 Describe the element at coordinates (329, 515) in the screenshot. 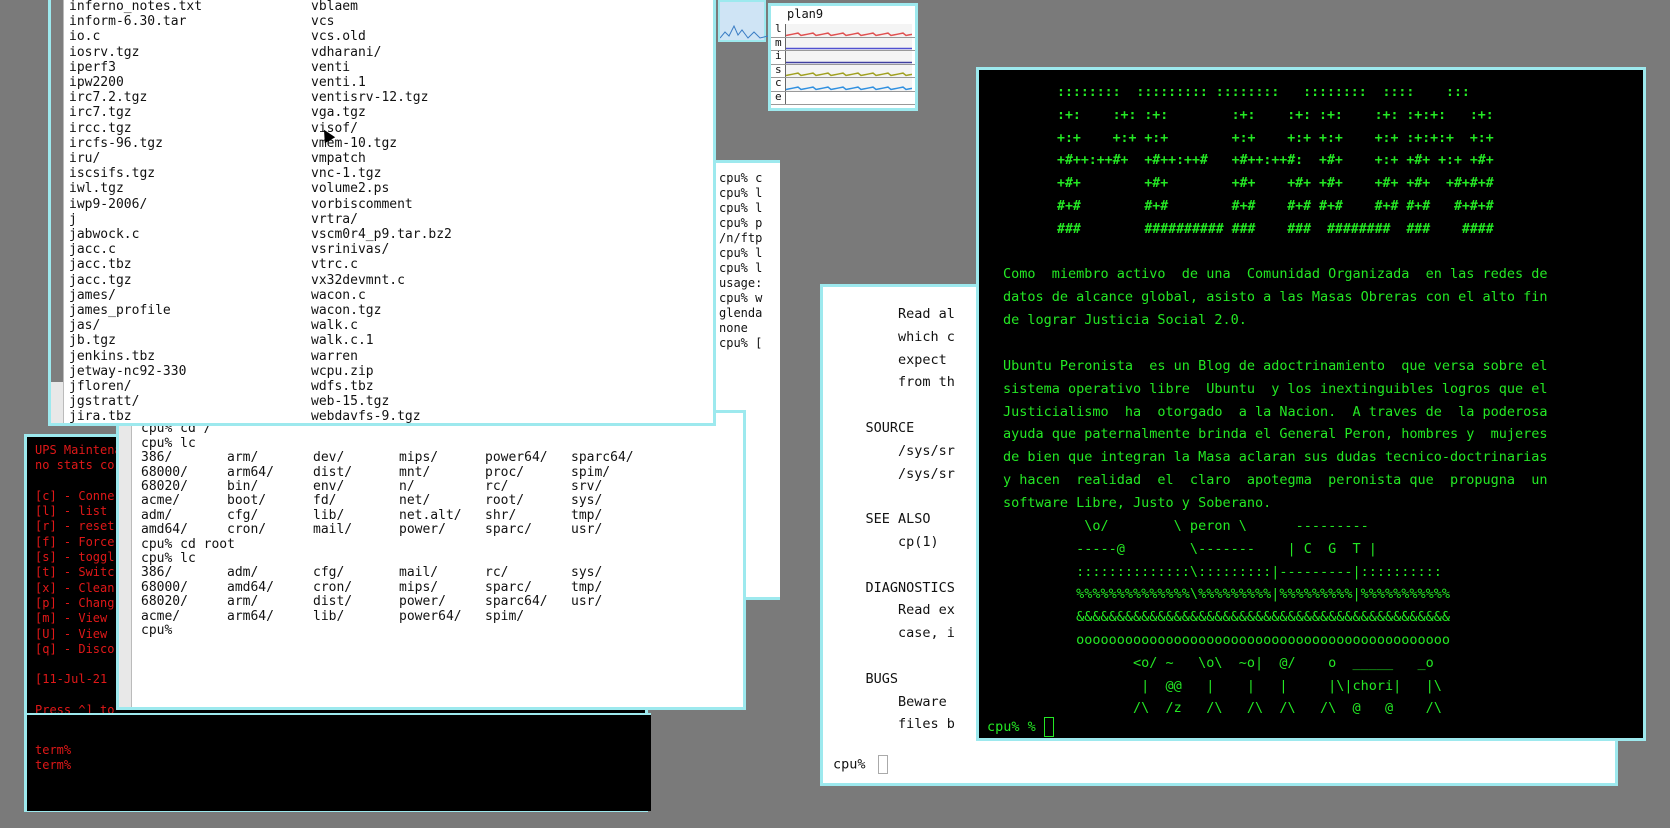

I see `ls-entry: lib/` at that location.